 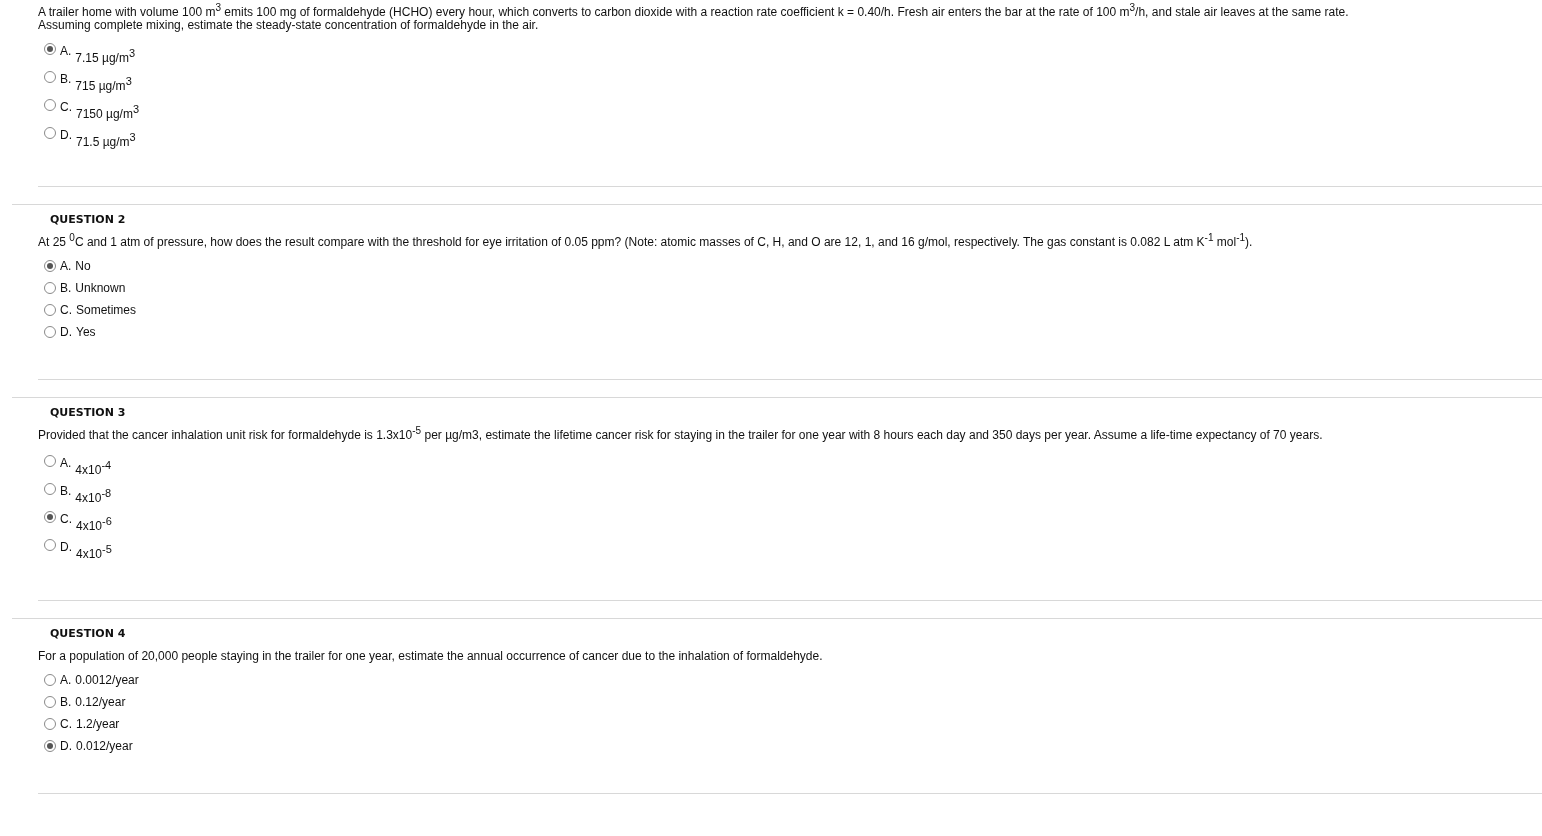 I want to click on option-text: 0.0012/year, so click(x=107, y=680).